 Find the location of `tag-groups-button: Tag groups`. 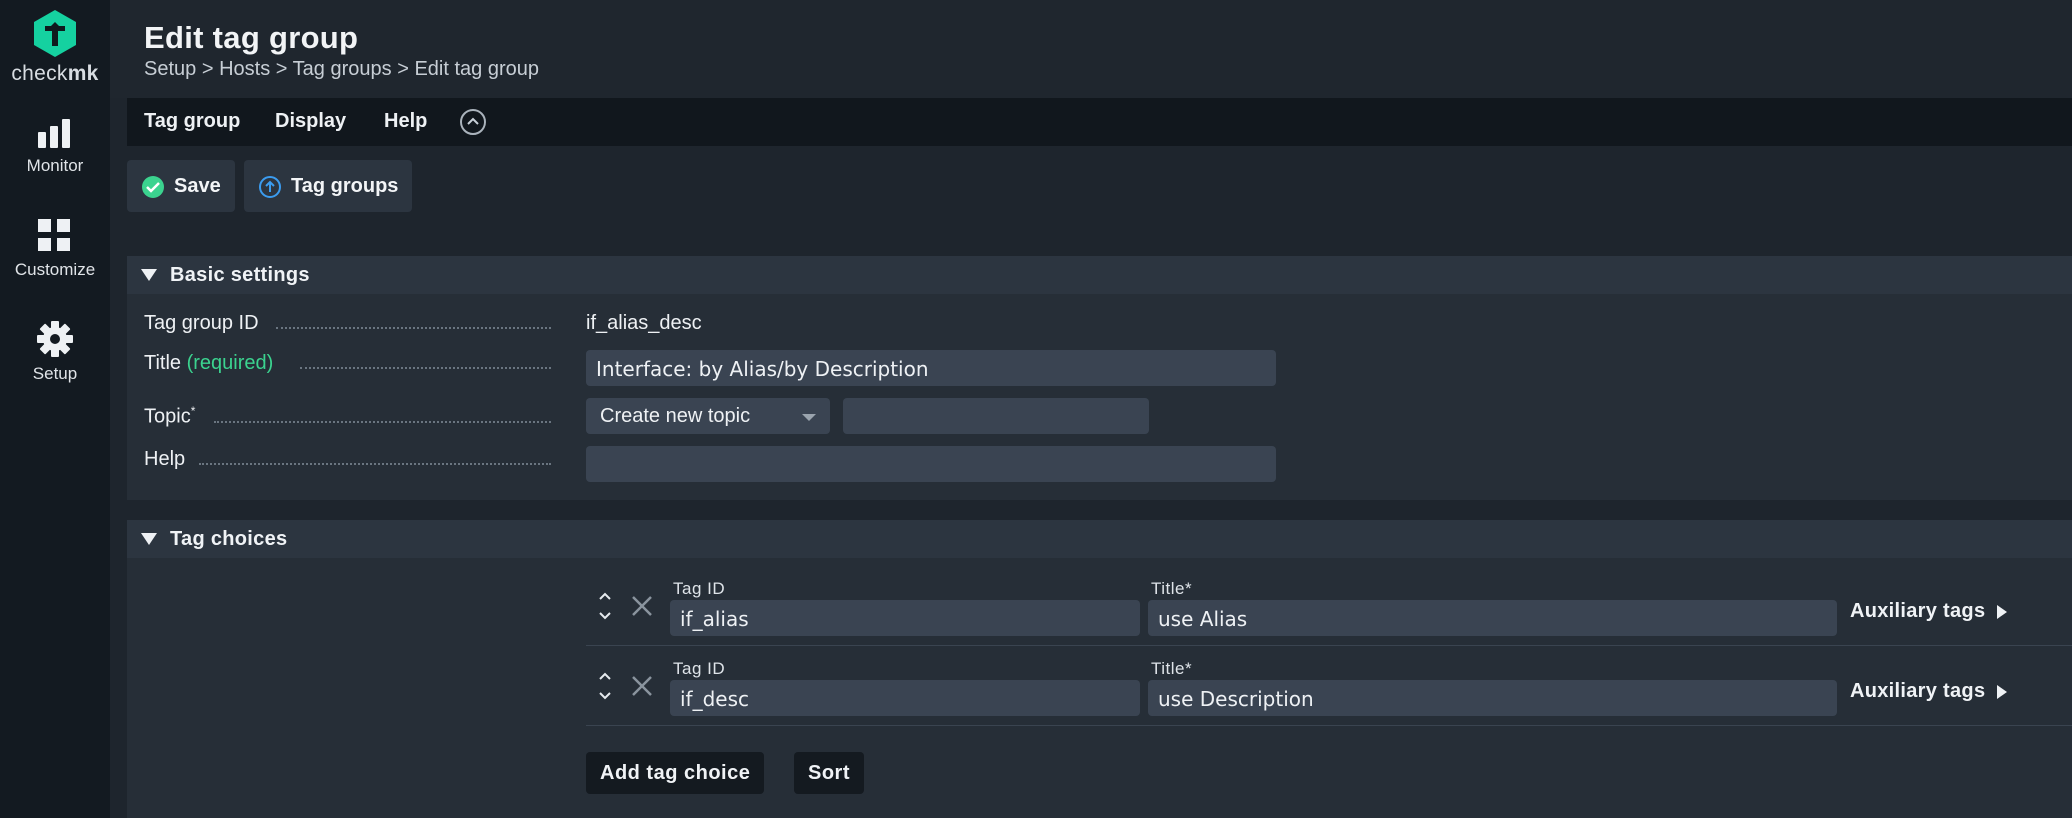

tag-groups-button: Tag groups is located at coordinates (328, 186).